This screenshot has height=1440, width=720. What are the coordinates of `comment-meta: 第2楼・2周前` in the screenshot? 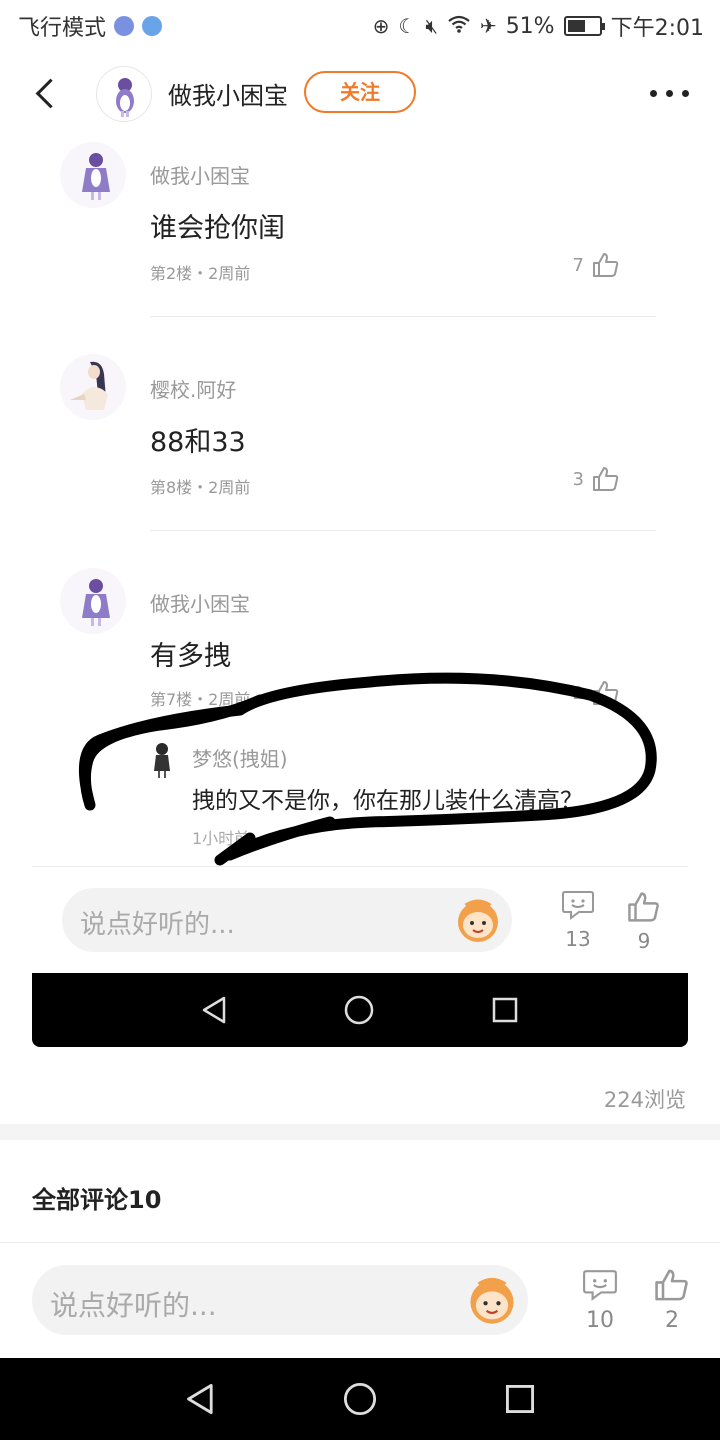 It's located at (200, 273).